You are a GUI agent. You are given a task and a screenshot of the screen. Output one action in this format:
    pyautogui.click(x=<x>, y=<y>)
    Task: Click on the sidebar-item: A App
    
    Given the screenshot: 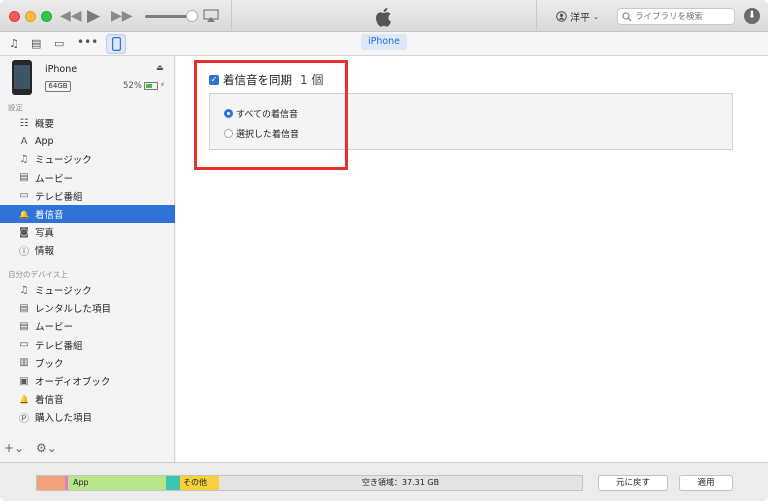 What is the action you would take?
    pyautogui.click(x=87, y=141)
    